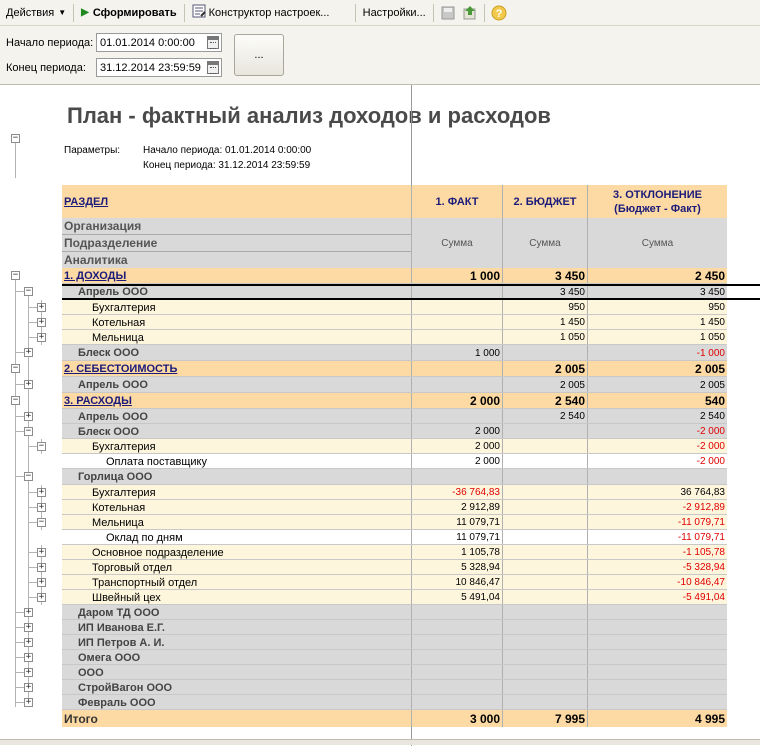 Image resolution: width=760 pixels, height=746 pixels. I want to click on row-name: Швейный цех, so click(236, 597).